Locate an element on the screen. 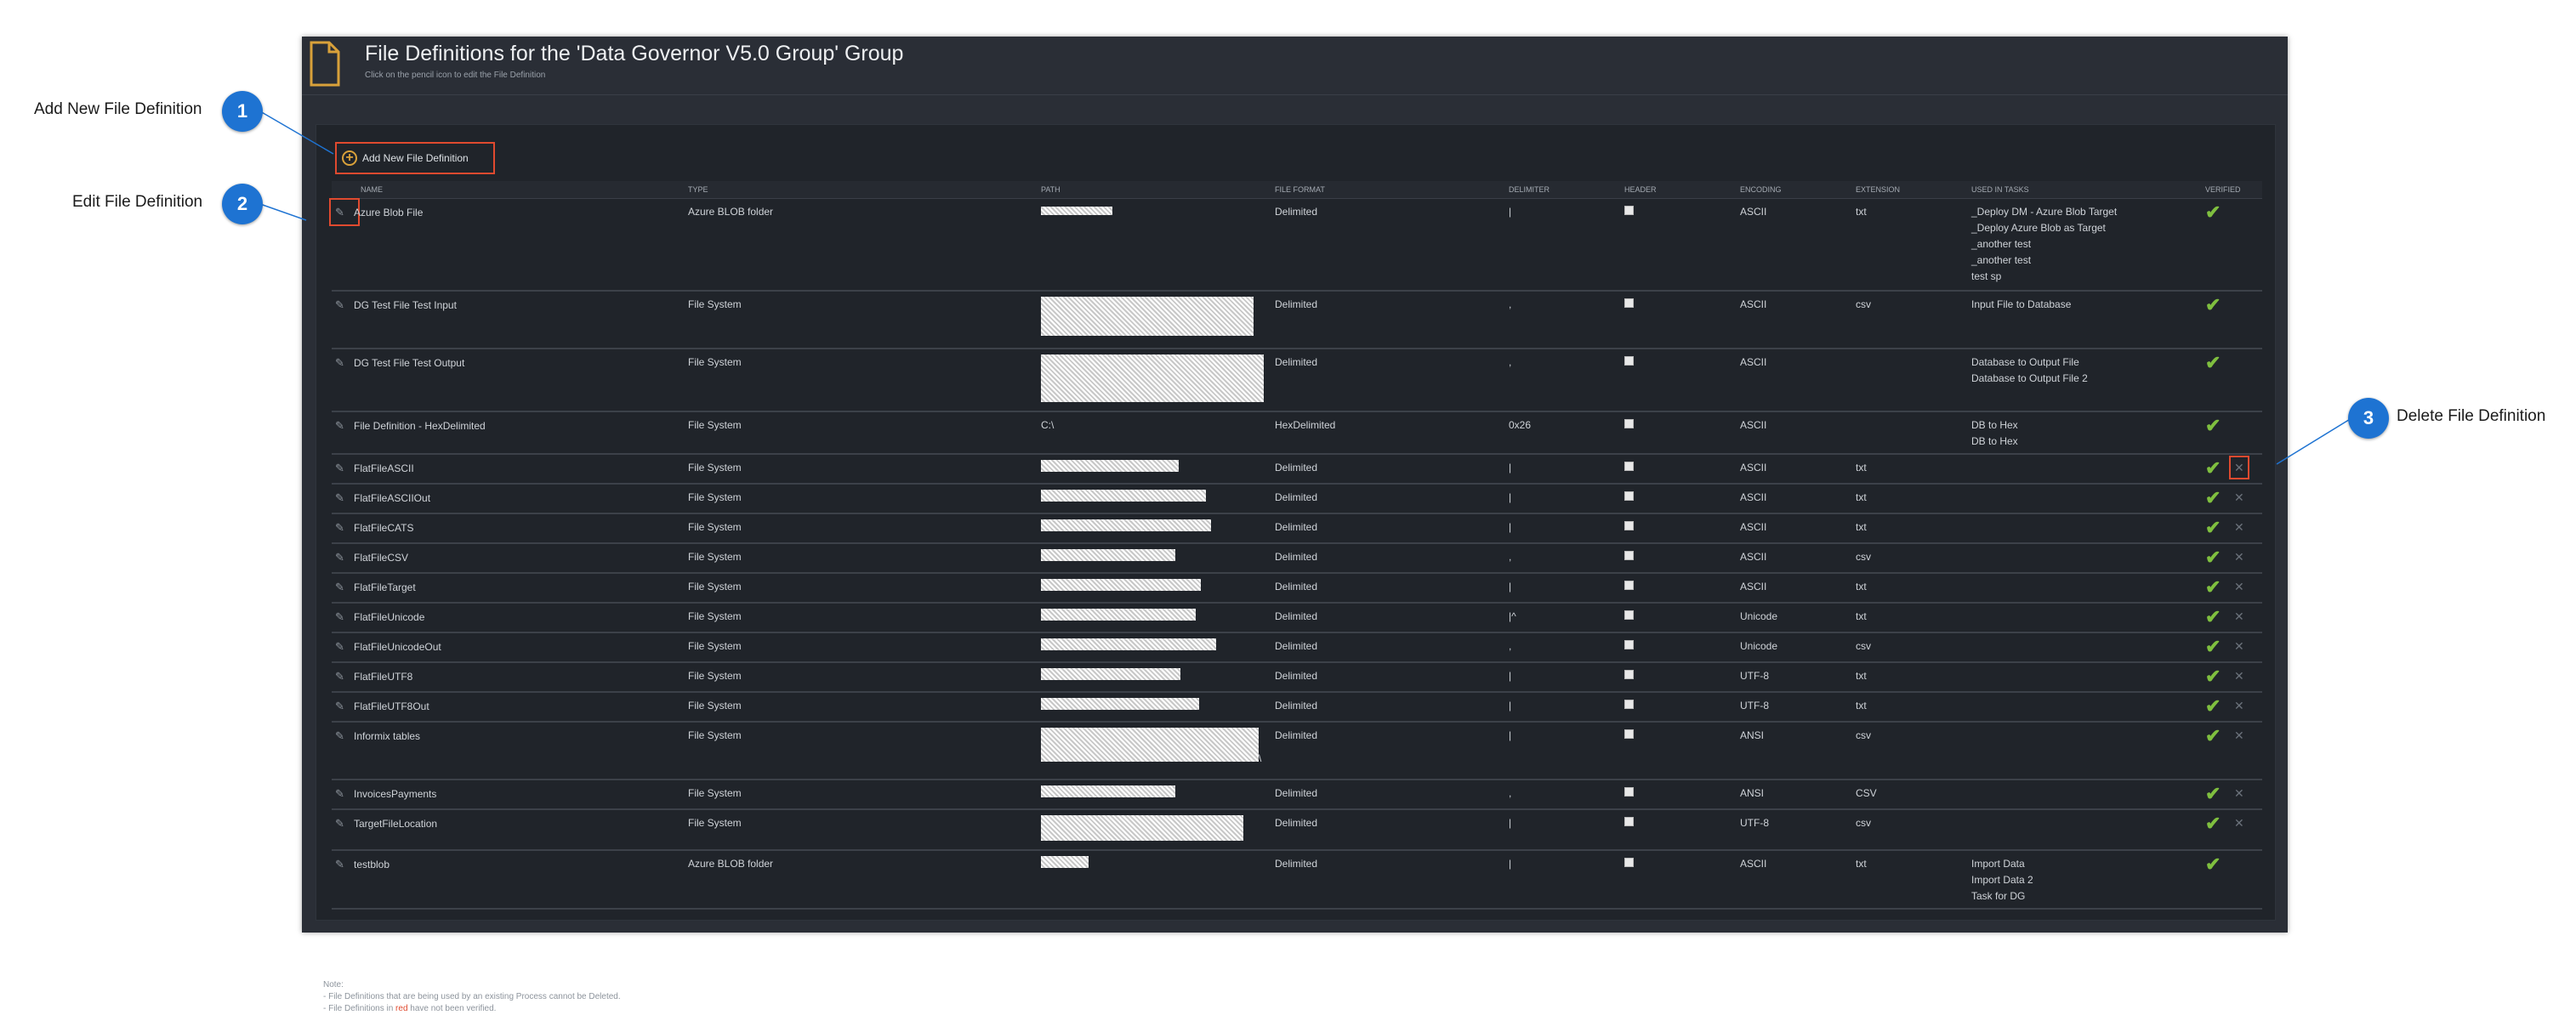  task-item: Import Data 2 is located at coordinates (2002, 880).